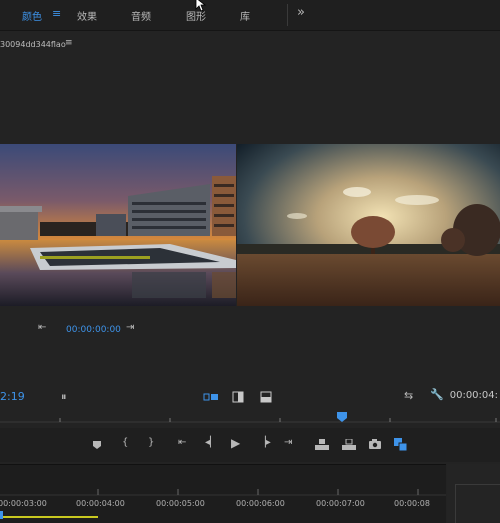  I want to click on tab-color: 颜色, so click(32, 15).